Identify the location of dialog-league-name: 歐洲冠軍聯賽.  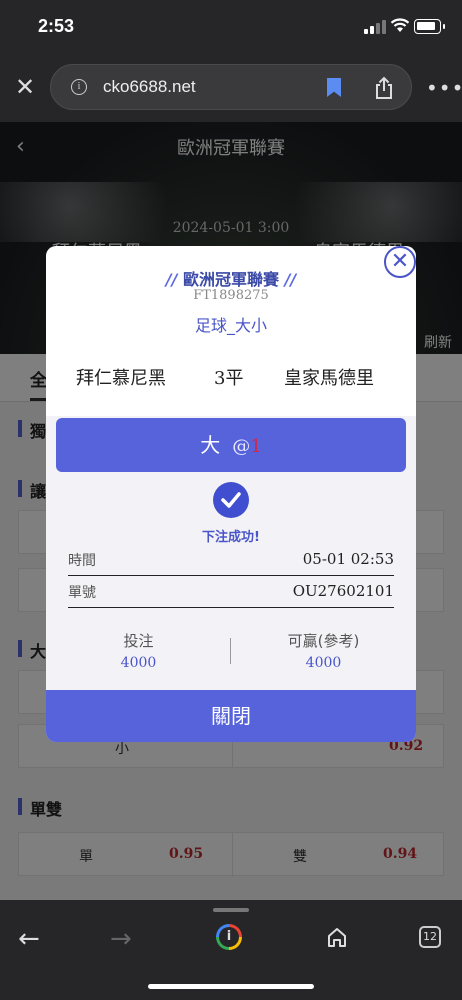
(230, 279).